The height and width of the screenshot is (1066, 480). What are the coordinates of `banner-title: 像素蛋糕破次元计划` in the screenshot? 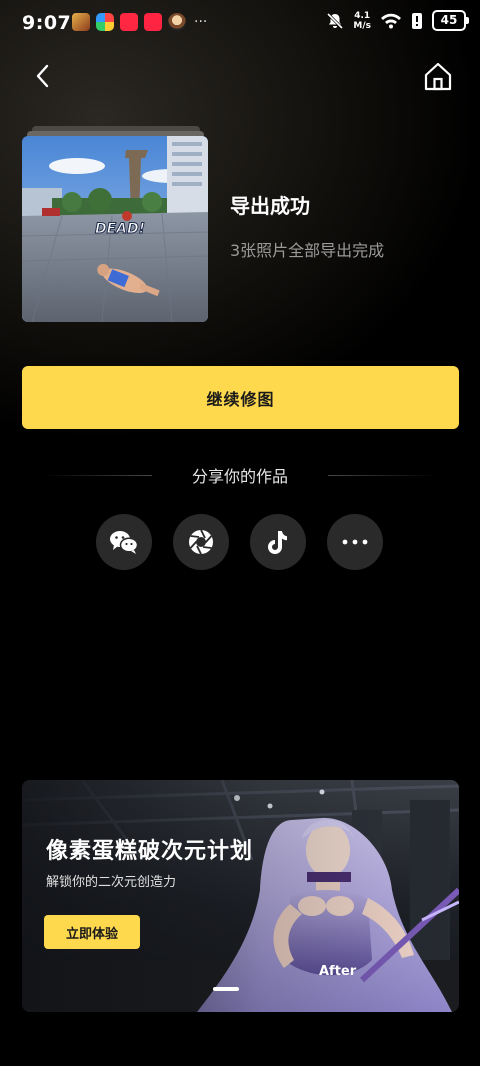 It's located at (150, 851).